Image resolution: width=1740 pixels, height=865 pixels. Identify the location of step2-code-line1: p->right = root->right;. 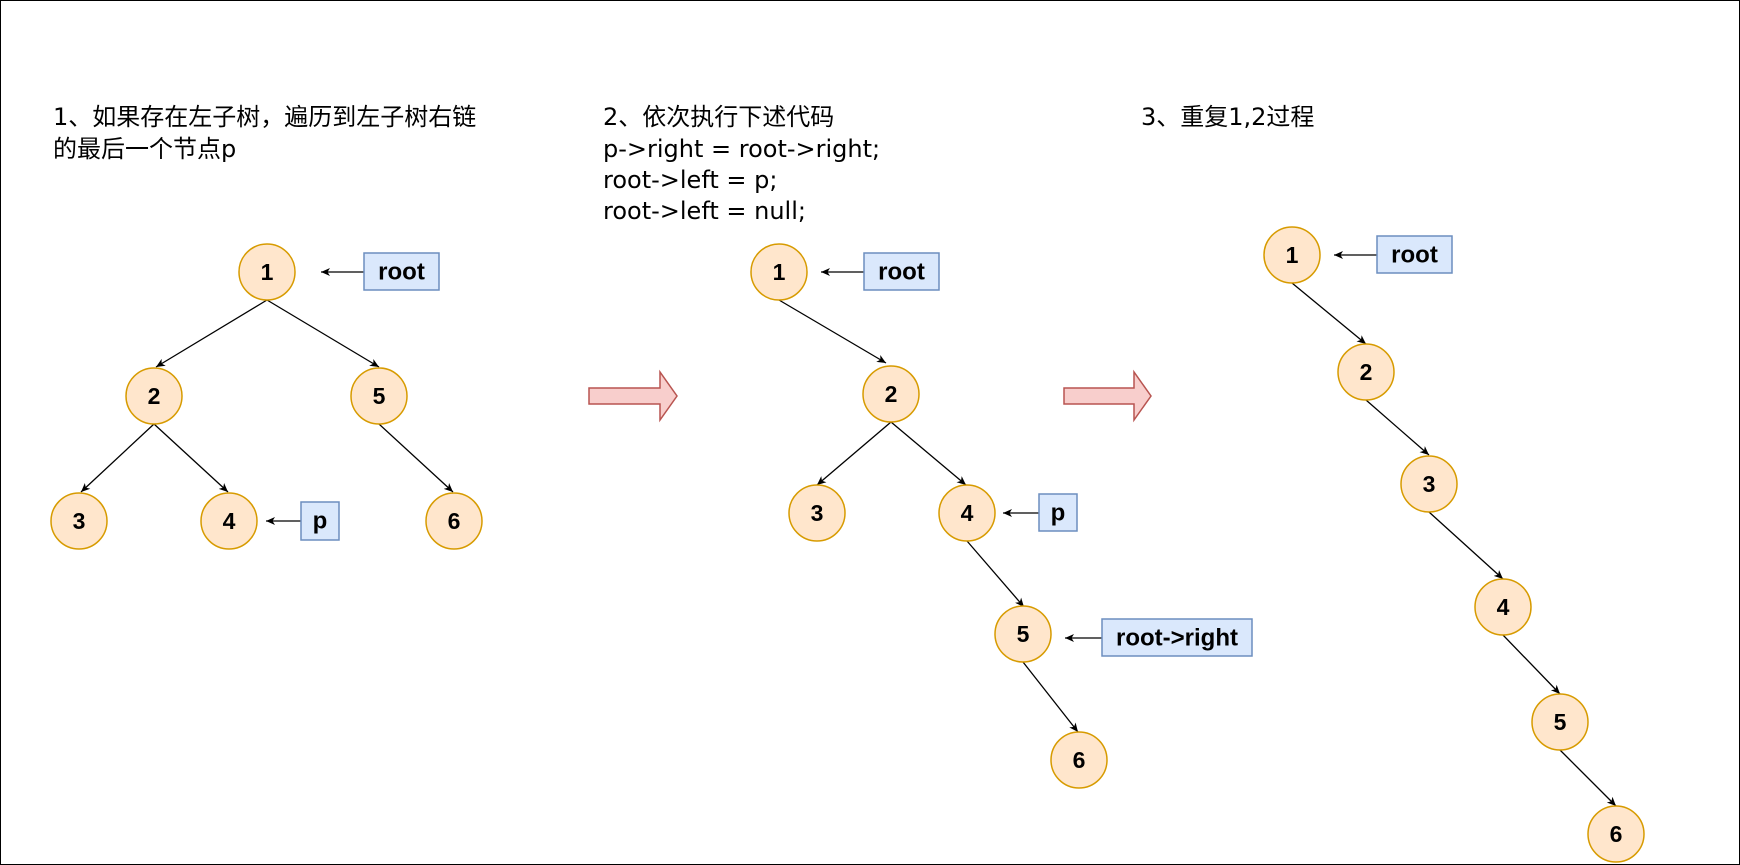
(741, 149).